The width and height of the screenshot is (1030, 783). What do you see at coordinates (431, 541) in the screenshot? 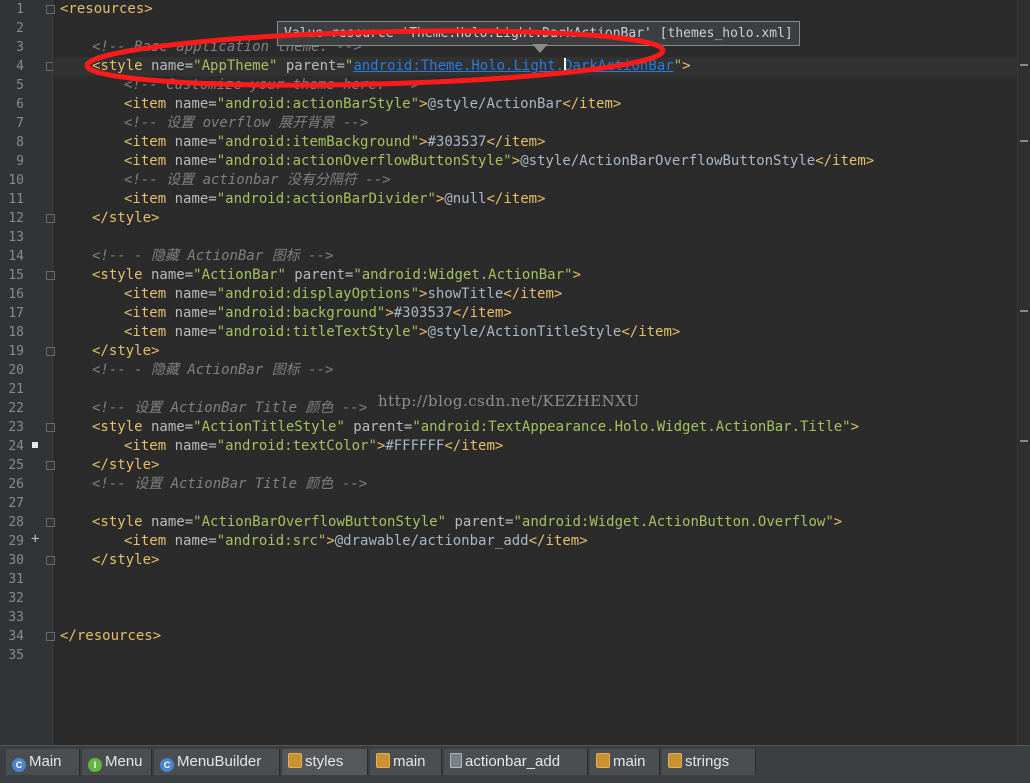
I see `code-token: @drawable/actionbar_add` at bounding box center [431, 541].